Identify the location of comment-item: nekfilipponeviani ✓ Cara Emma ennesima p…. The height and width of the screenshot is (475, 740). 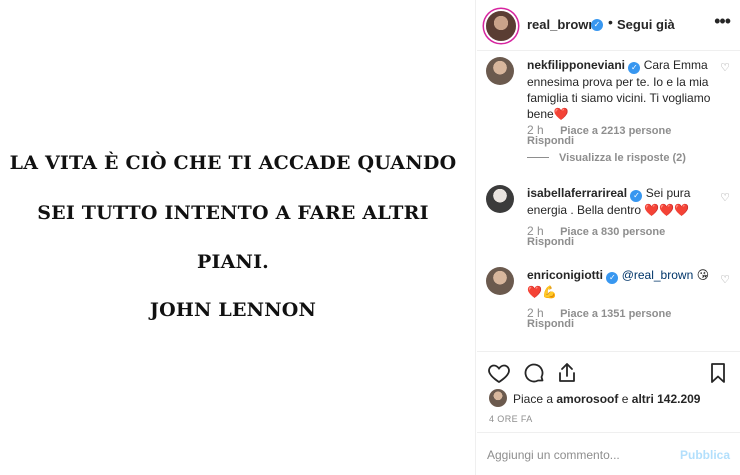
(608, 115).